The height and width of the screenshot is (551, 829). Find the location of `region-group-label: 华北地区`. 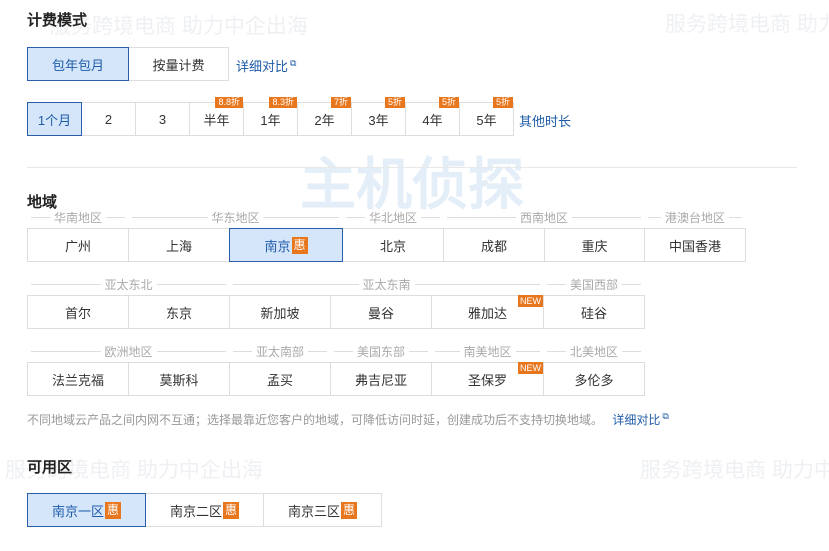

region-group-label: 华北地区 is located at coordinates (393, 217).